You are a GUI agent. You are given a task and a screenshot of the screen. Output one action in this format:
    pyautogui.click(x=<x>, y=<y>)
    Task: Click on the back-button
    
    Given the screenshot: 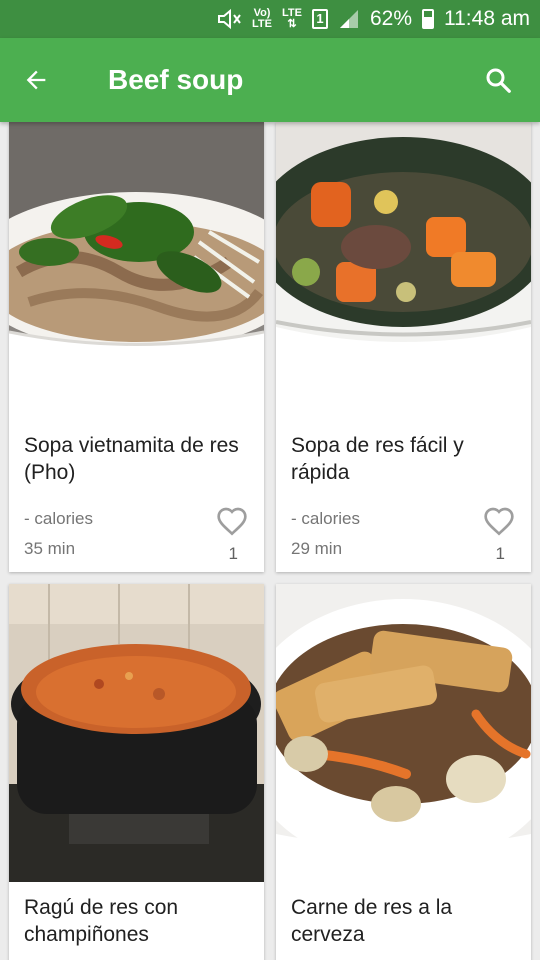 What is the action you would take?
    pyautogui.click(x=36, y=80)
    